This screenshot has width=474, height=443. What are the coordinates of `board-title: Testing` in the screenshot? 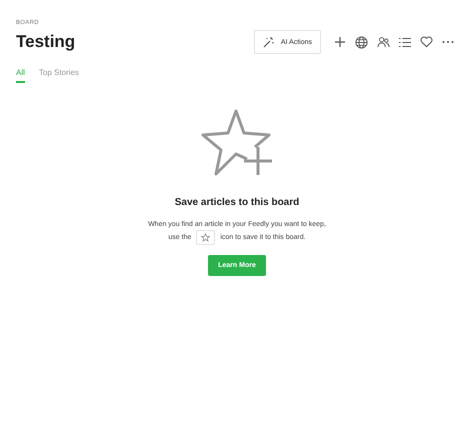 It's located at (46, 42).